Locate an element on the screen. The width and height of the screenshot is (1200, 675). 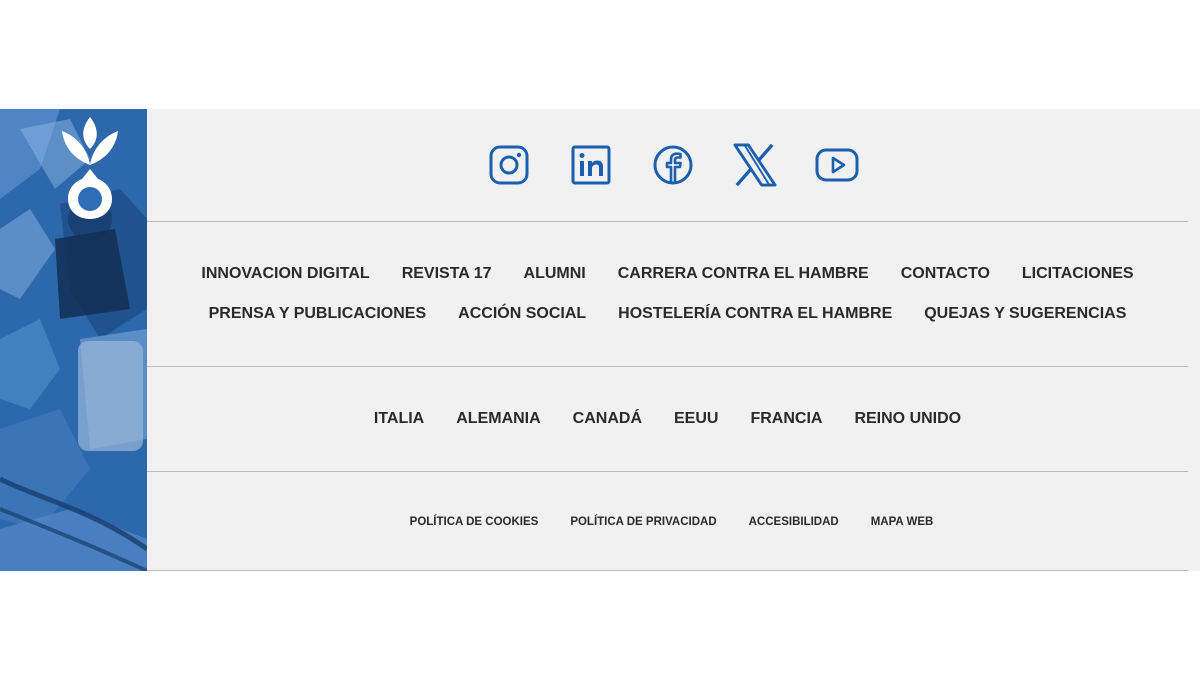
youtube-icon is located at coordinates (837, 165).